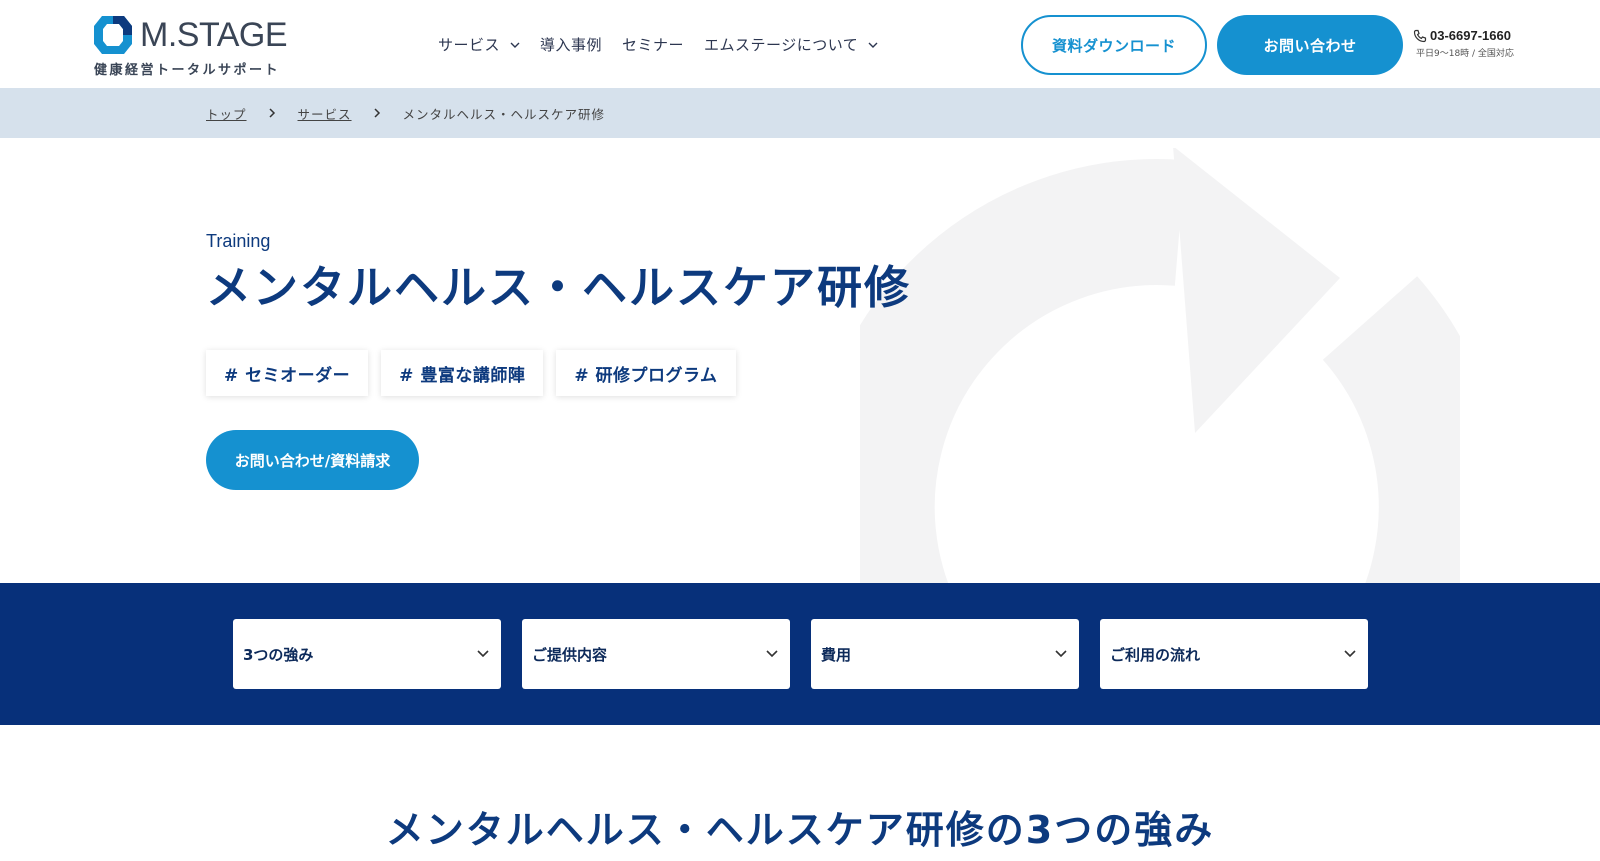  What do you see at coordinates (1310, 45) in the screenshot?
I see `contact-button: お問い合わせ` at bounding box center [1310, 45].